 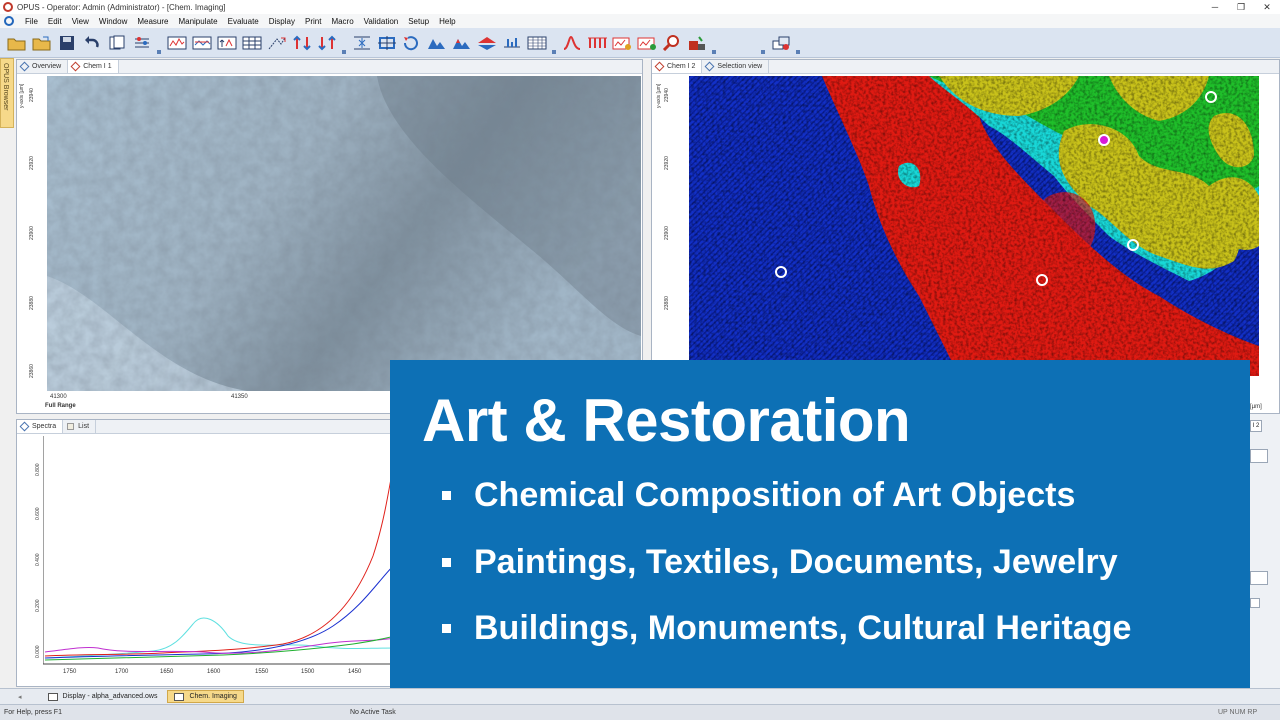 I want to click on menu-print: Print, so click(x=313, y=21).